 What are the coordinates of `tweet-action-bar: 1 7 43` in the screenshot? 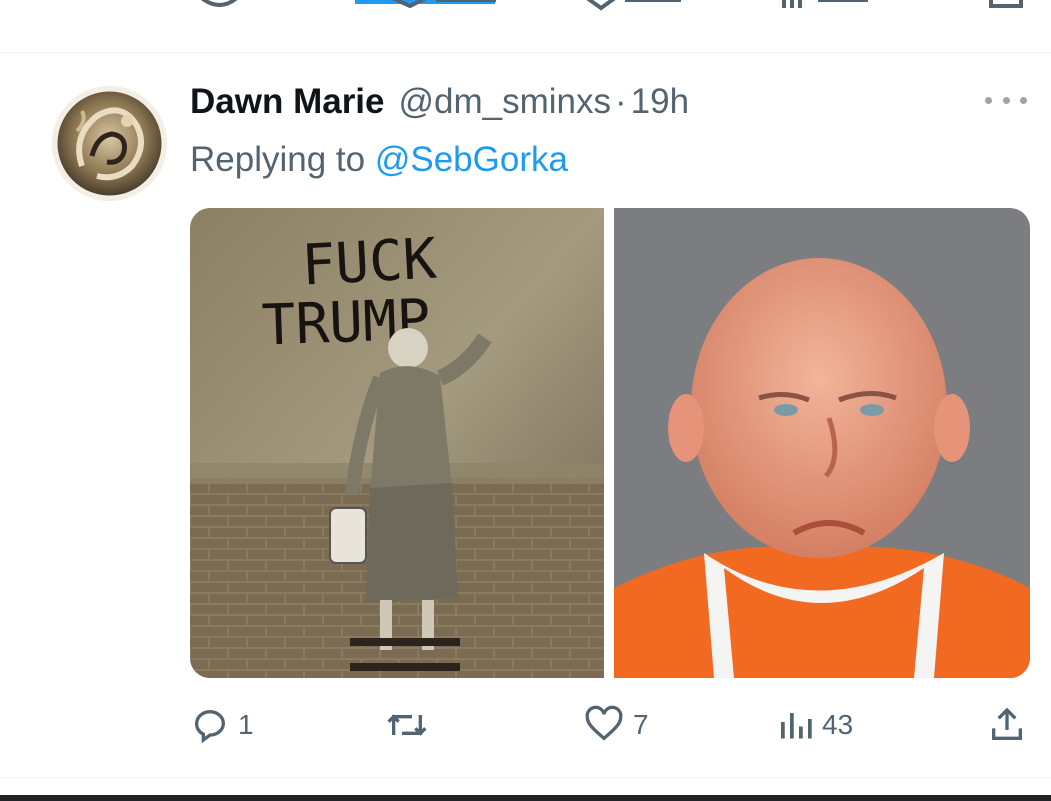 It's located at (610, 725).